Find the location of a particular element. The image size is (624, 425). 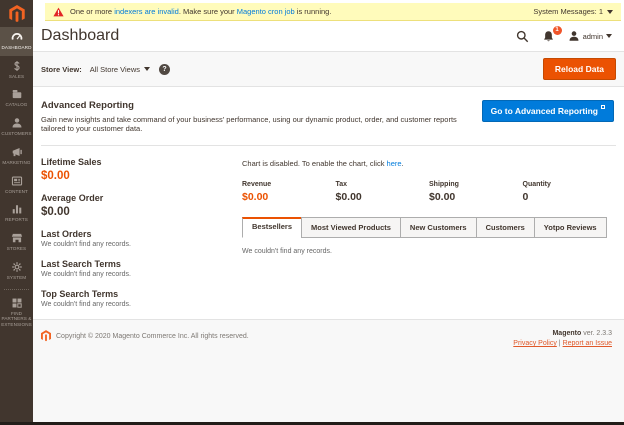

version-line: Magento ver. 2.3.3 is located at coordinates (562, 333).